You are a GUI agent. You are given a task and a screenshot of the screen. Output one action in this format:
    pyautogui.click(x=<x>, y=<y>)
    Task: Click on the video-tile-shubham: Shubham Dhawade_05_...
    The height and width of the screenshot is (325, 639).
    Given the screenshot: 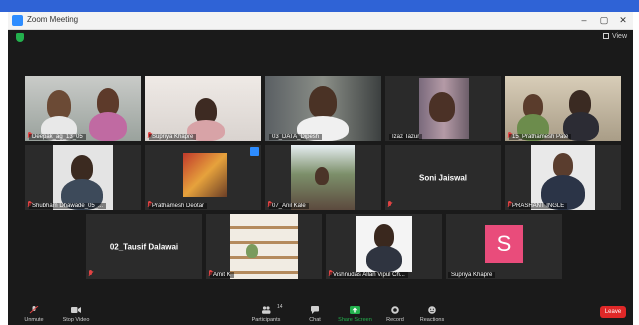 What is the action you would take?
    pyautogui.click(x=83, y=177)
    